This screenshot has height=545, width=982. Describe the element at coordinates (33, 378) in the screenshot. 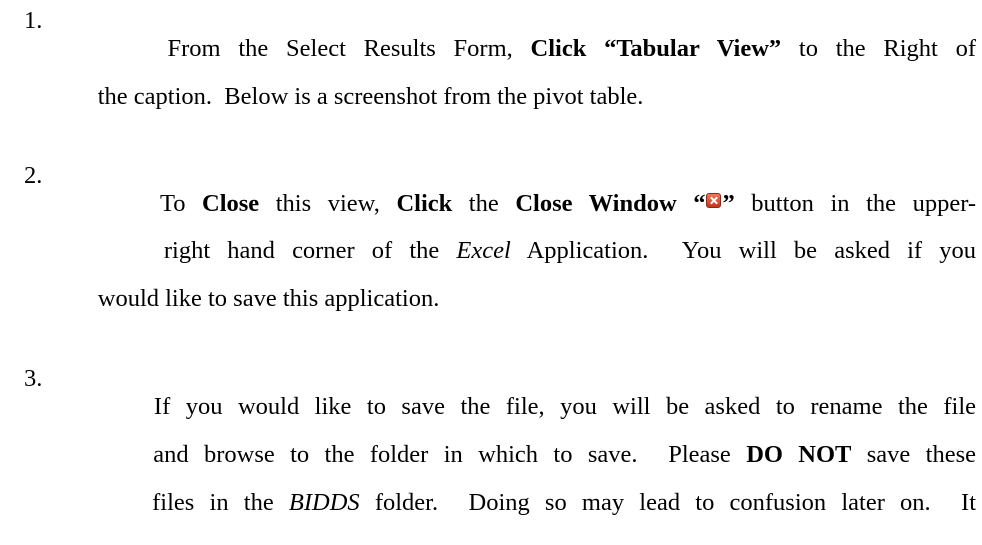

I see `list-number: 3.` at that location.